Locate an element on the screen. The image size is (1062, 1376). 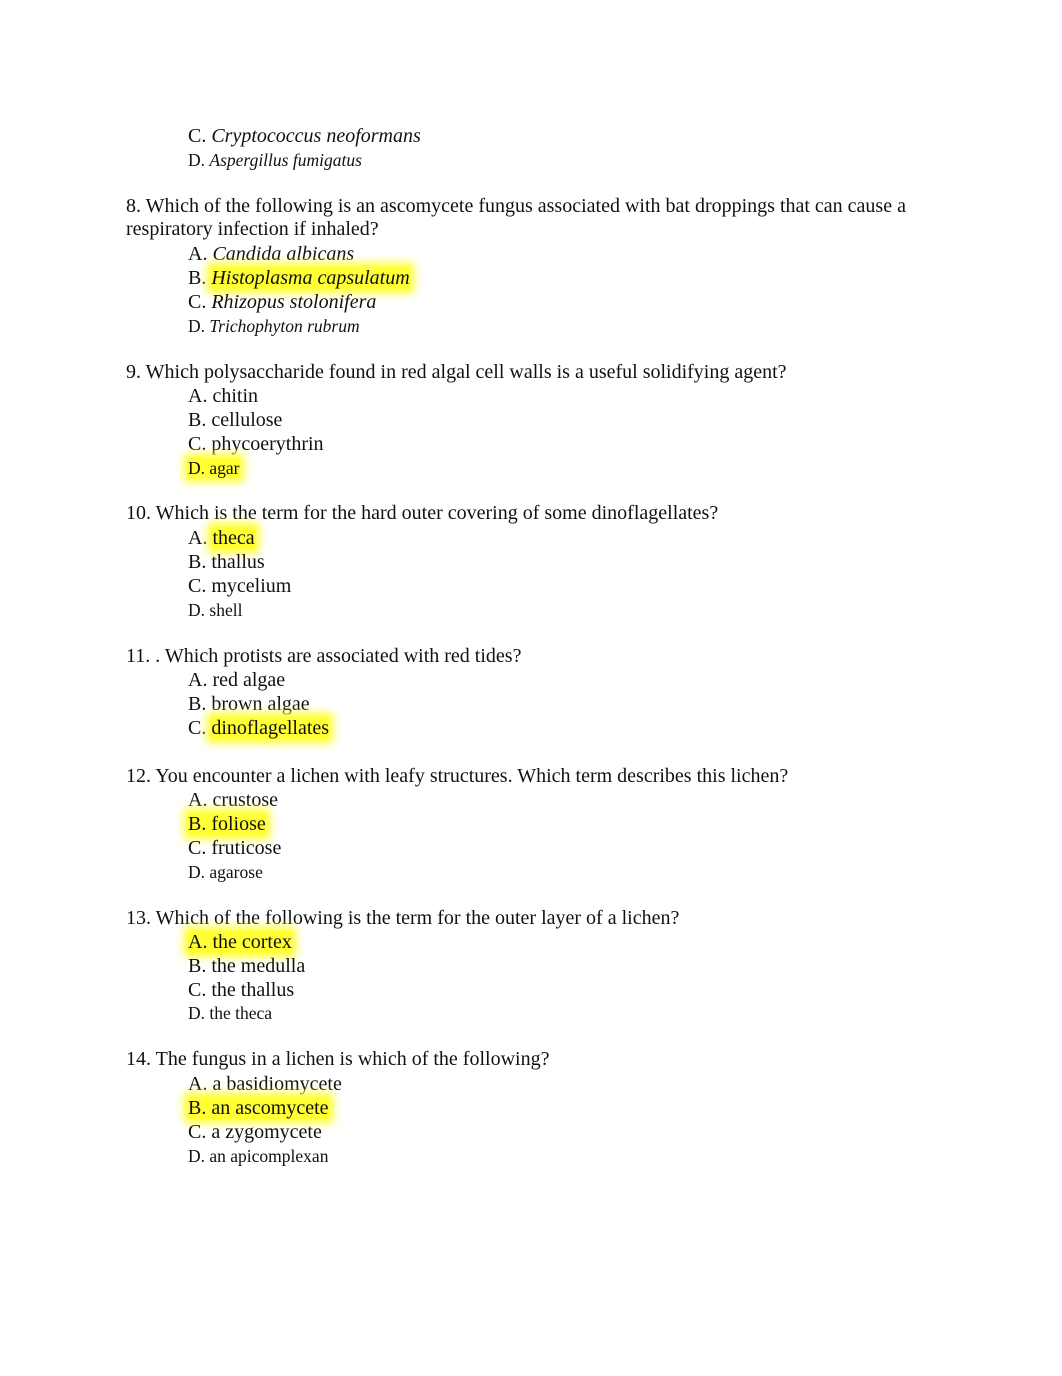
option-b-highlighted: B. Histoplasma capsulatum is located at coordinates (299, 278).